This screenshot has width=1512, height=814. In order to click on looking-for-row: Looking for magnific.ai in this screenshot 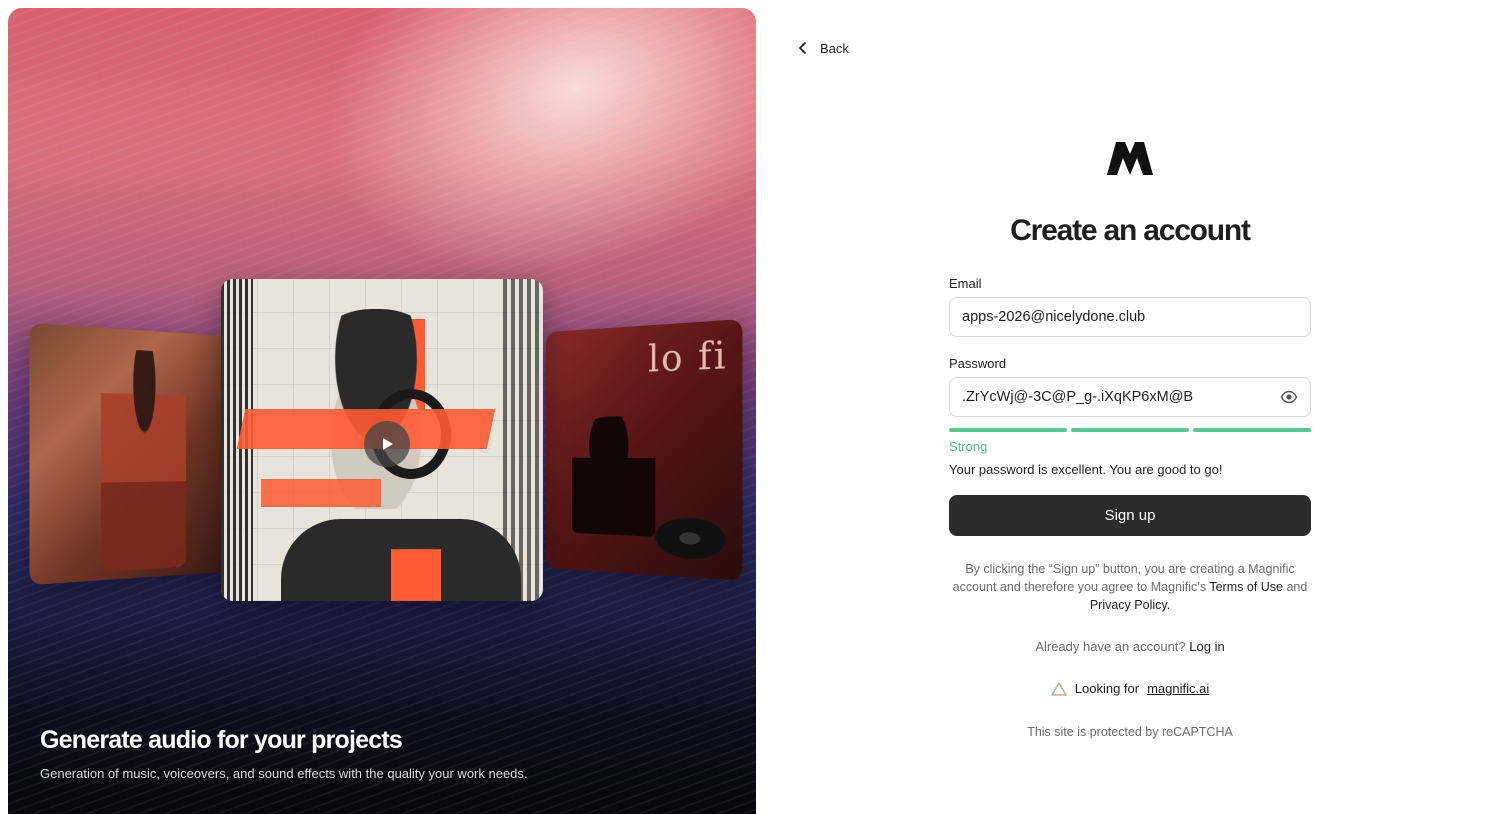, I will do `click(1130, 688)`.